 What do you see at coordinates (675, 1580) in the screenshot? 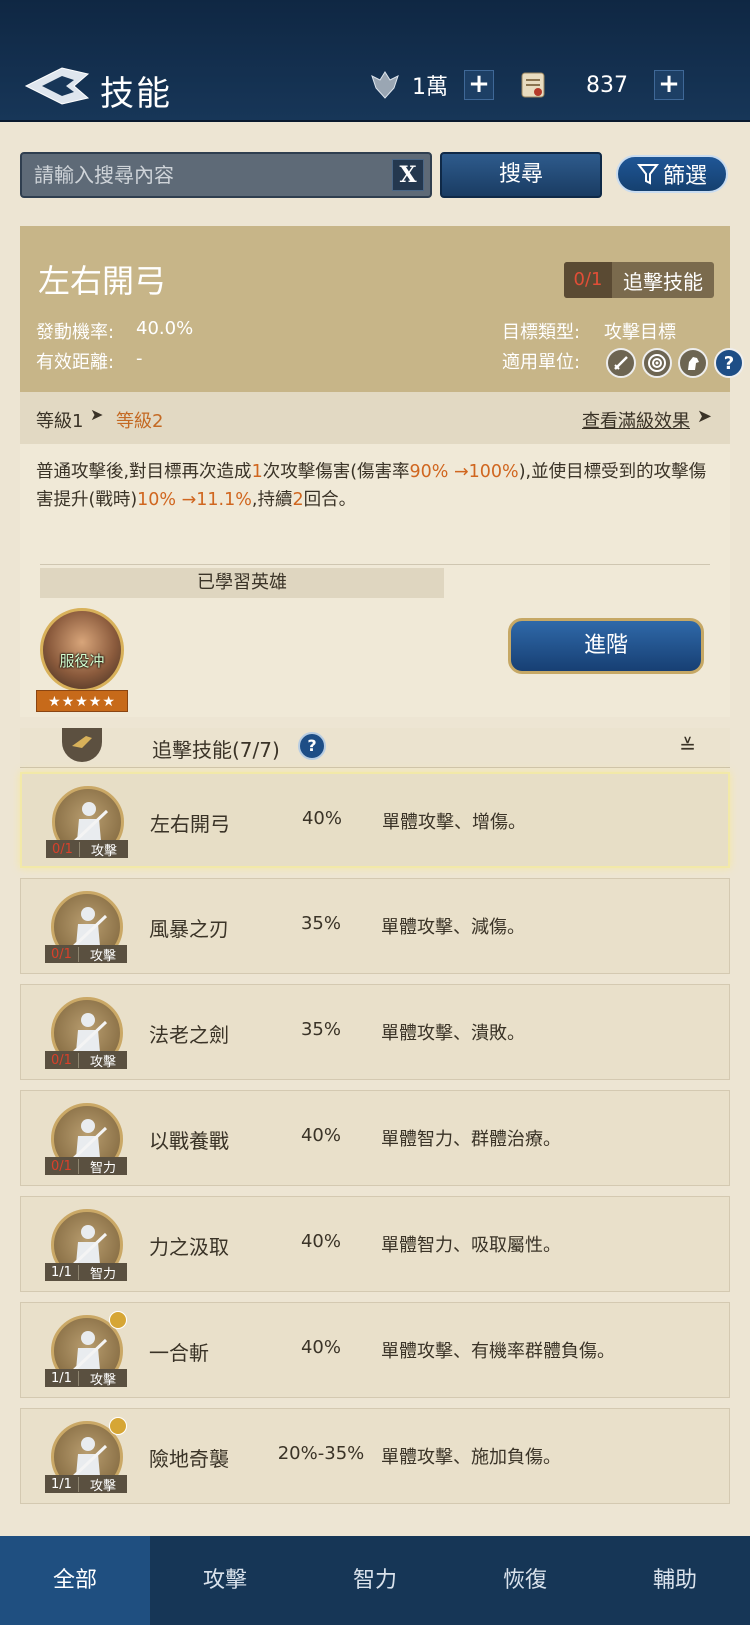
I see `tab-support: 輔助` at bounding box center [675, 1580].